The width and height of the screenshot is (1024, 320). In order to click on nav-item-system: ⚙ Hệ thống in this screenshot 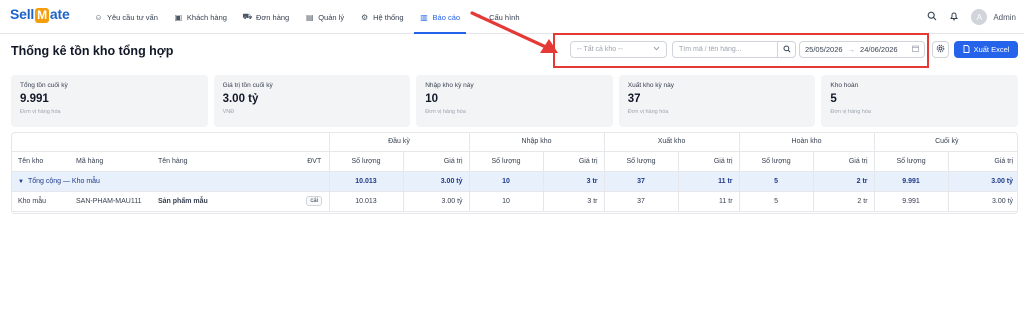, I will do `click(381, 17)`.